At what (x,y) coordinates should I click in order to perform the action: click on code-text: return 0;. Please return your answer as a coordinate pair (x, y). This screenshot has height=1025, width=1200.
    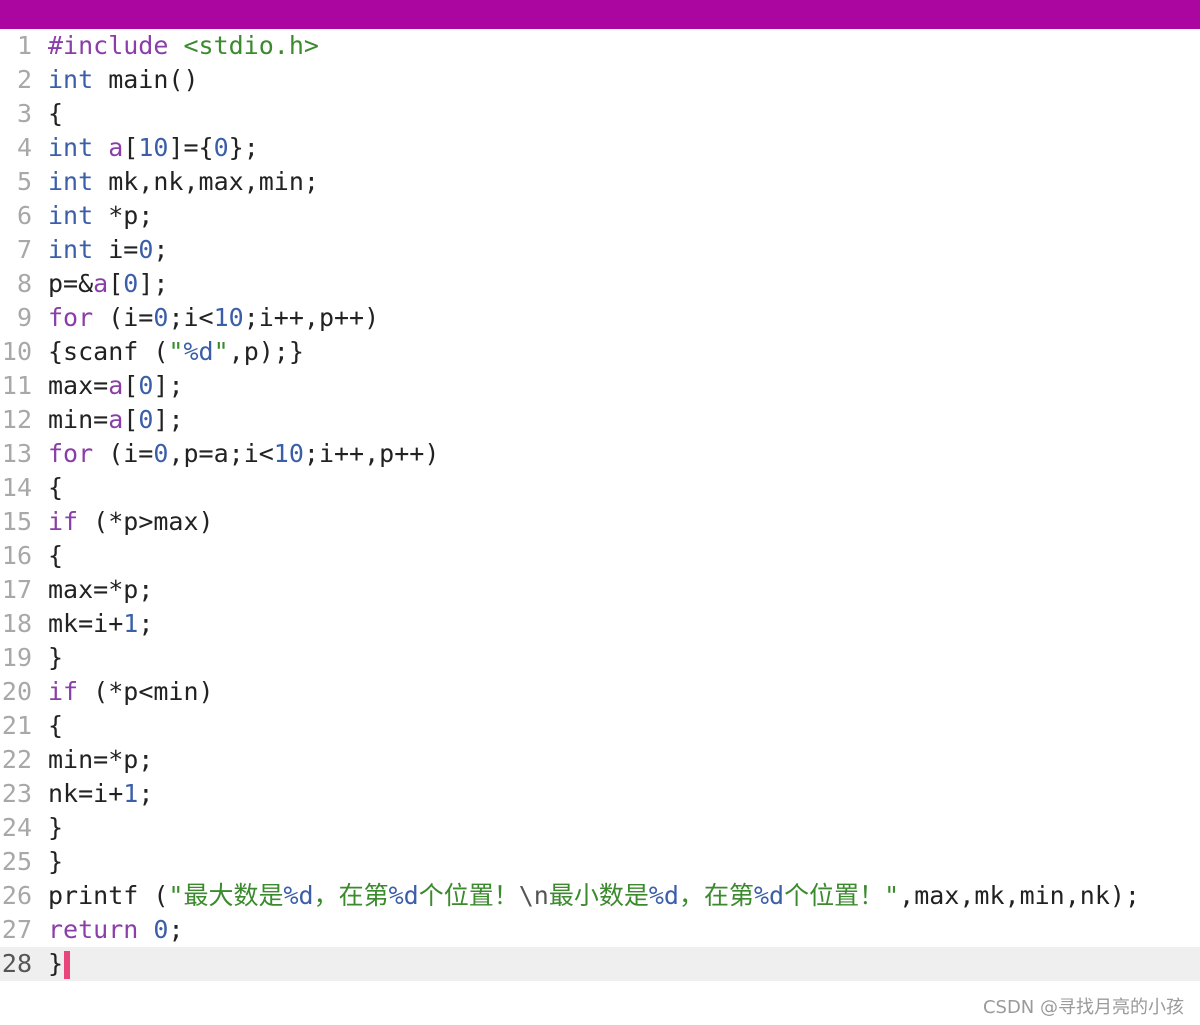
    Looking at the image, I should click on (116, 930).